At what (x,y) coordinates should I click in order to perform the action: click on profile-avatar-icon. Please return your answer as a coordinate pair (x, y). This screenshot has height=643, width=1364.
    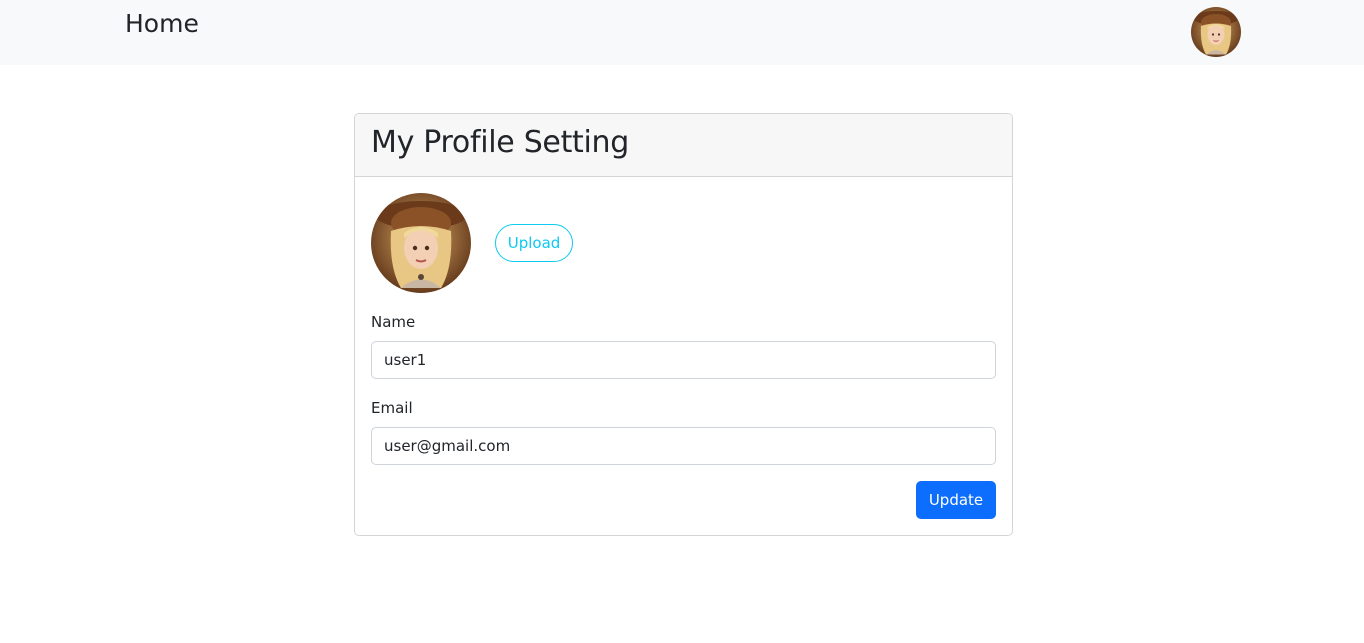
    Looking at the image, I should click on (421, 243).